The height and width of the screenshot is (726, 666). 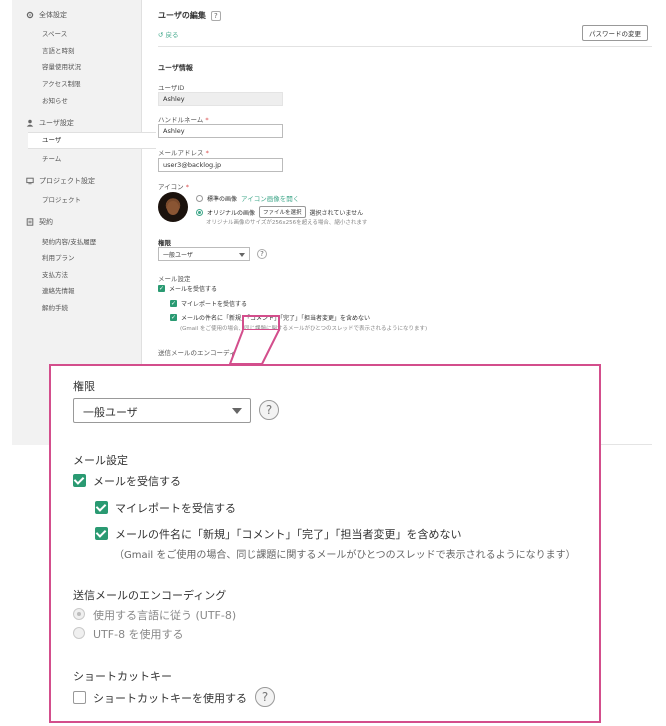 I want to click on zoom-role-label: 権限, so click(x=84, y=386).